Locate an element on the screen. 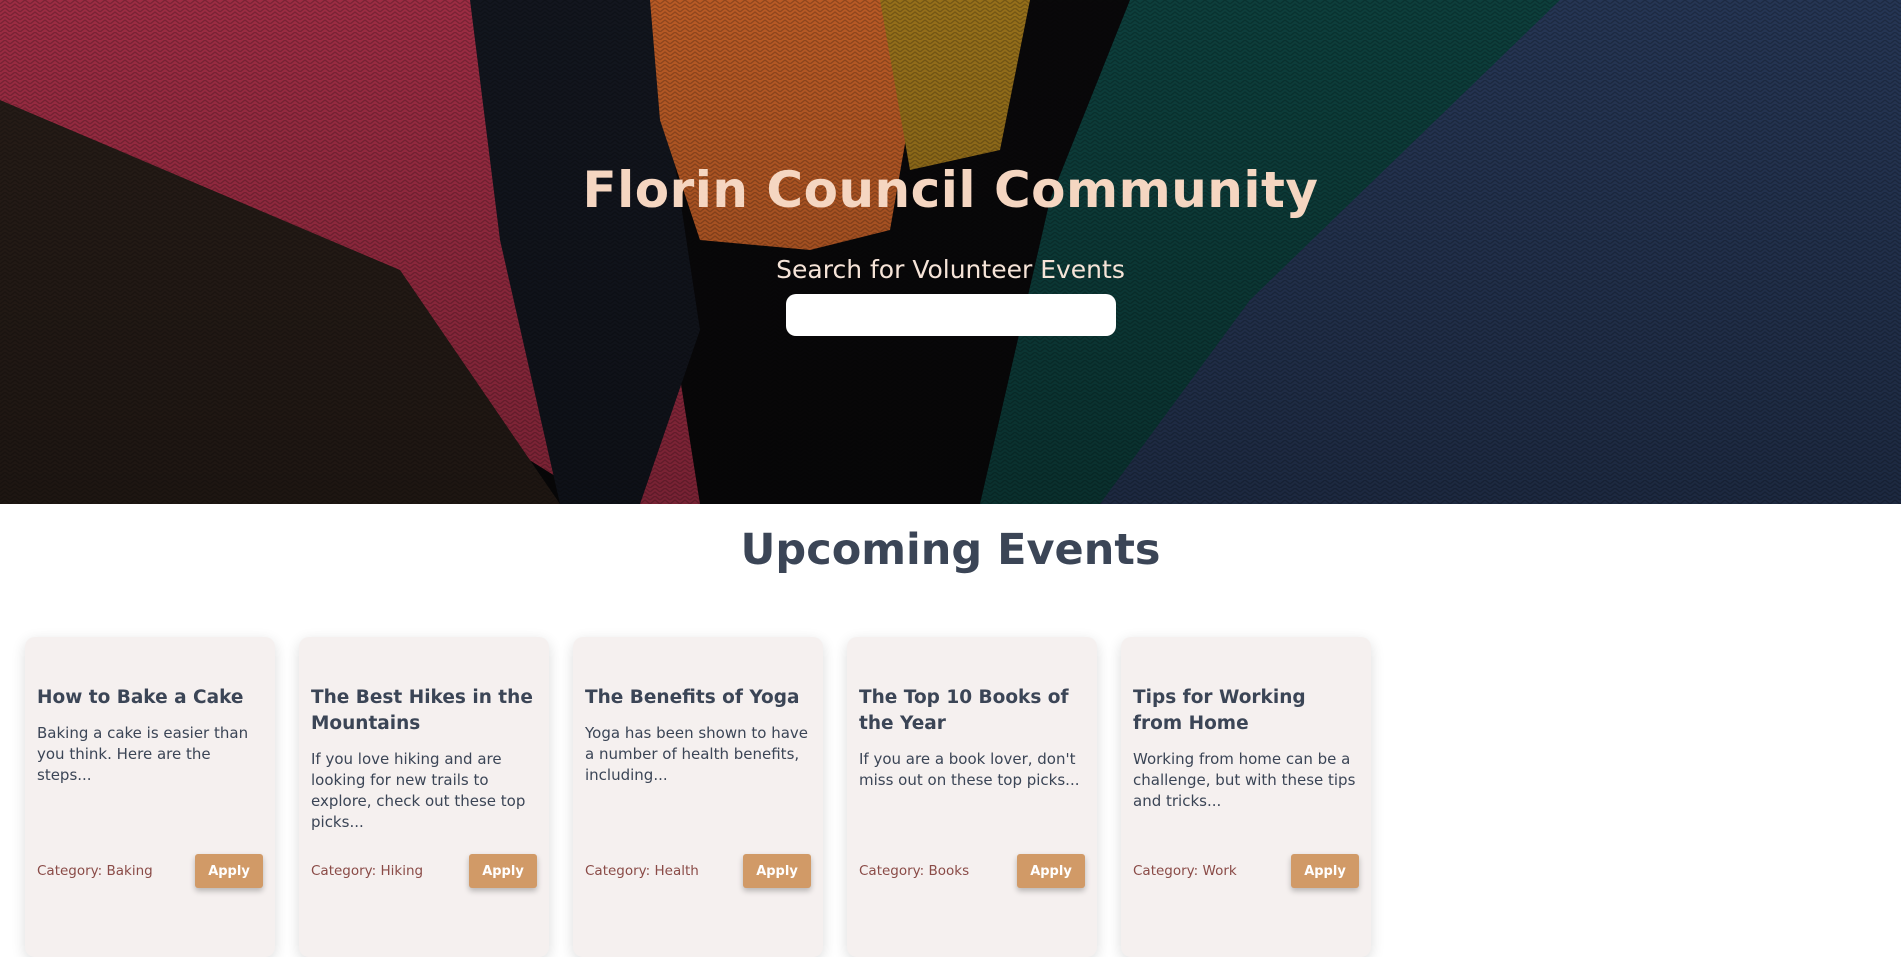  event-card-category: Category: Health is located at coordinates (642, 871).